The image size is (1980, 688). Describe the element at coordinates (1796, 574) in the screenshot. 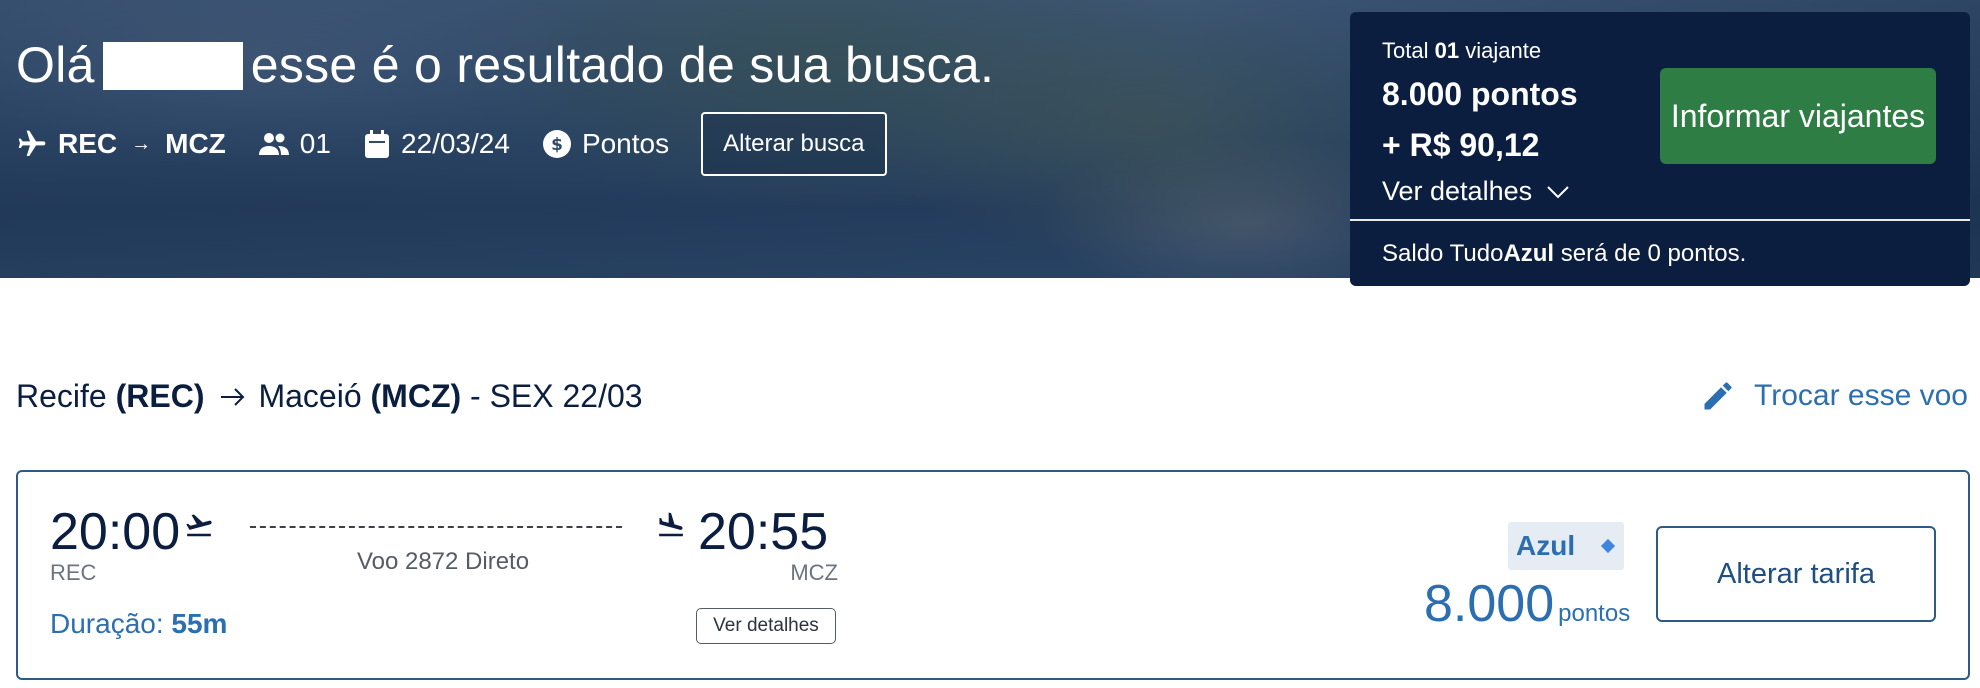

I see `change-fare-button: Alterar tarifa` at that location.